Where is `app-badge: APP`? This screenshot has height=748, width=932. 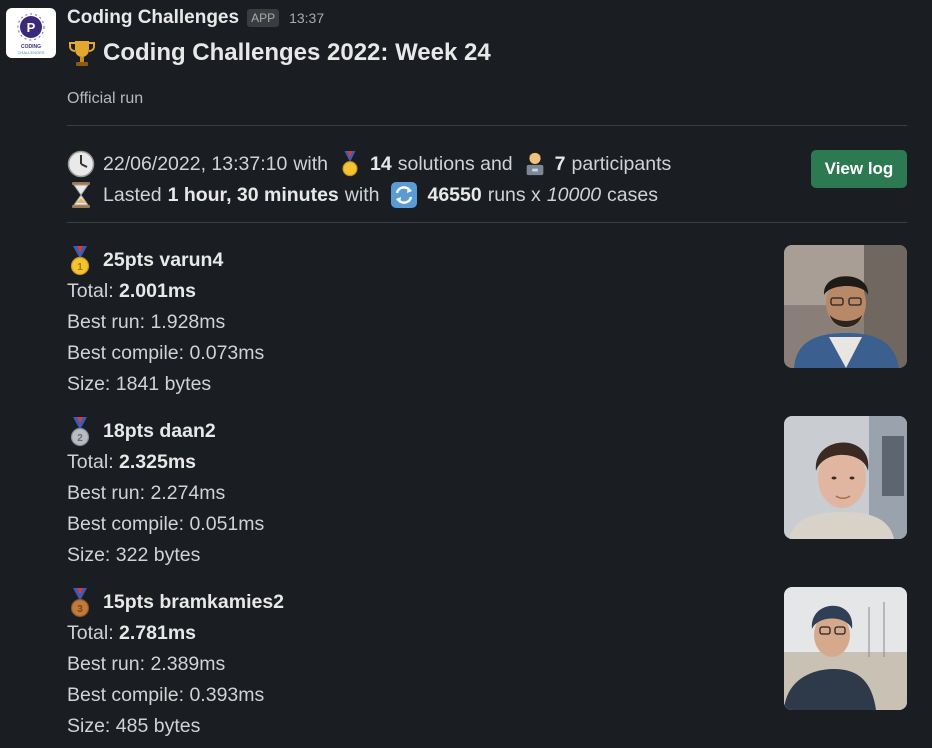 app-badge: APP is located at coordinates (263, 18).